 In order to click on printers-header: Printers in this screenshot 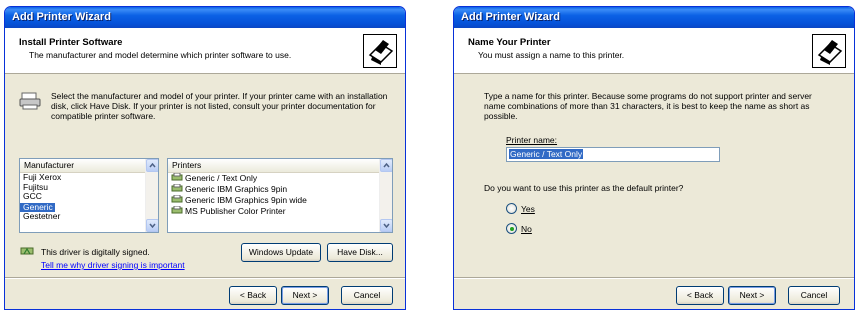, I will do `click(280, 166)`.